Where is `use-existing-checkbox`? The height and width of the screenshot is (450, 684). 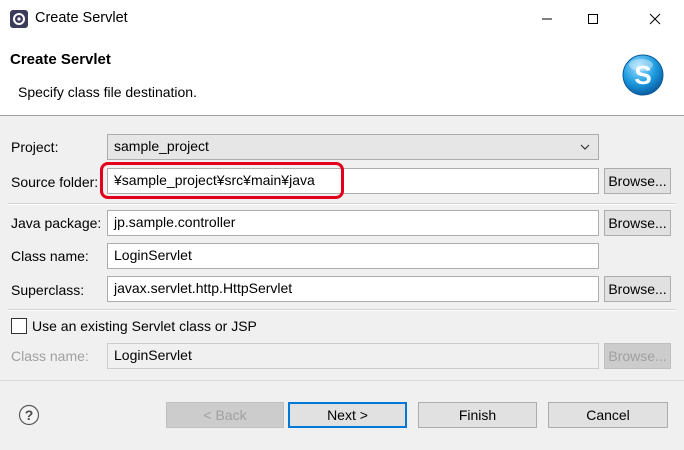 use-existing-checkbox is located at coordinates (19, 326).